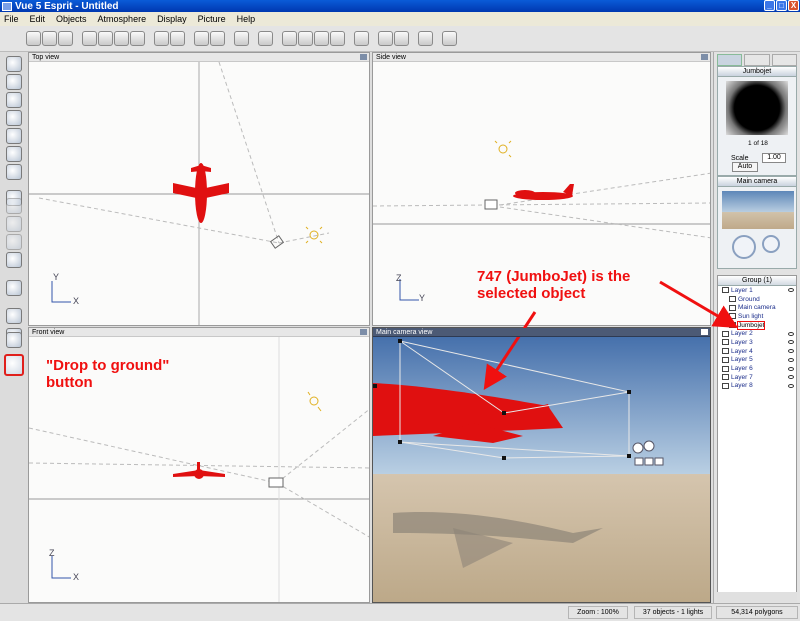 Image resolution: width=800 pixels, height=621 pixels. I want to click on annotation-drop-to-ground: "Drop to ground" button, so click(107, 374).